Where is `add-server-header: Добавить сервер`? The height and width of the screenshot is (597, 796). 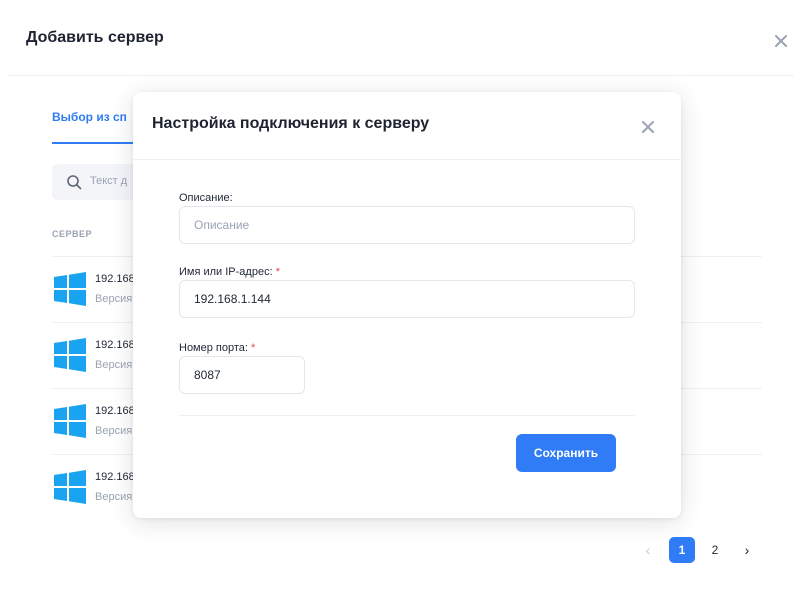
add-server-header: Добавить сервер is located at coordinates (401, 38).